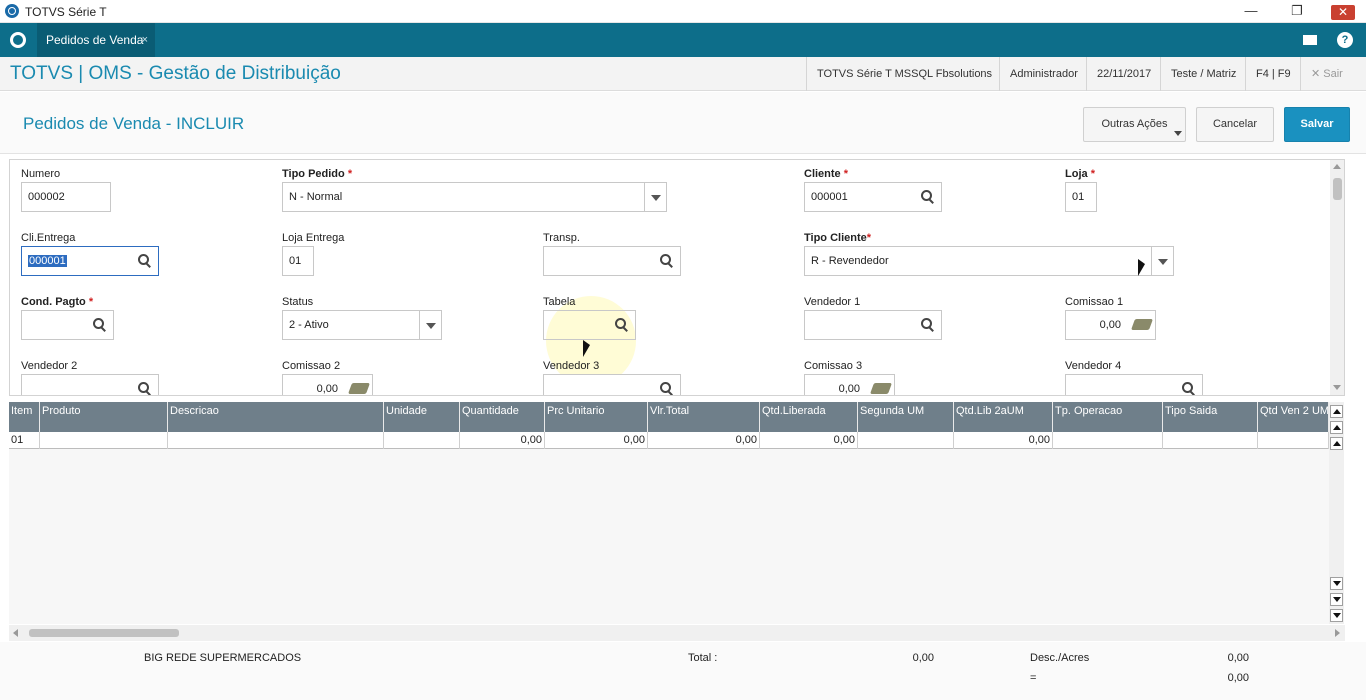  What do you see at coordinates (1337, 166) in the screenshot?
I see `scroll-up-icon` at bounding box center [1337, 166].